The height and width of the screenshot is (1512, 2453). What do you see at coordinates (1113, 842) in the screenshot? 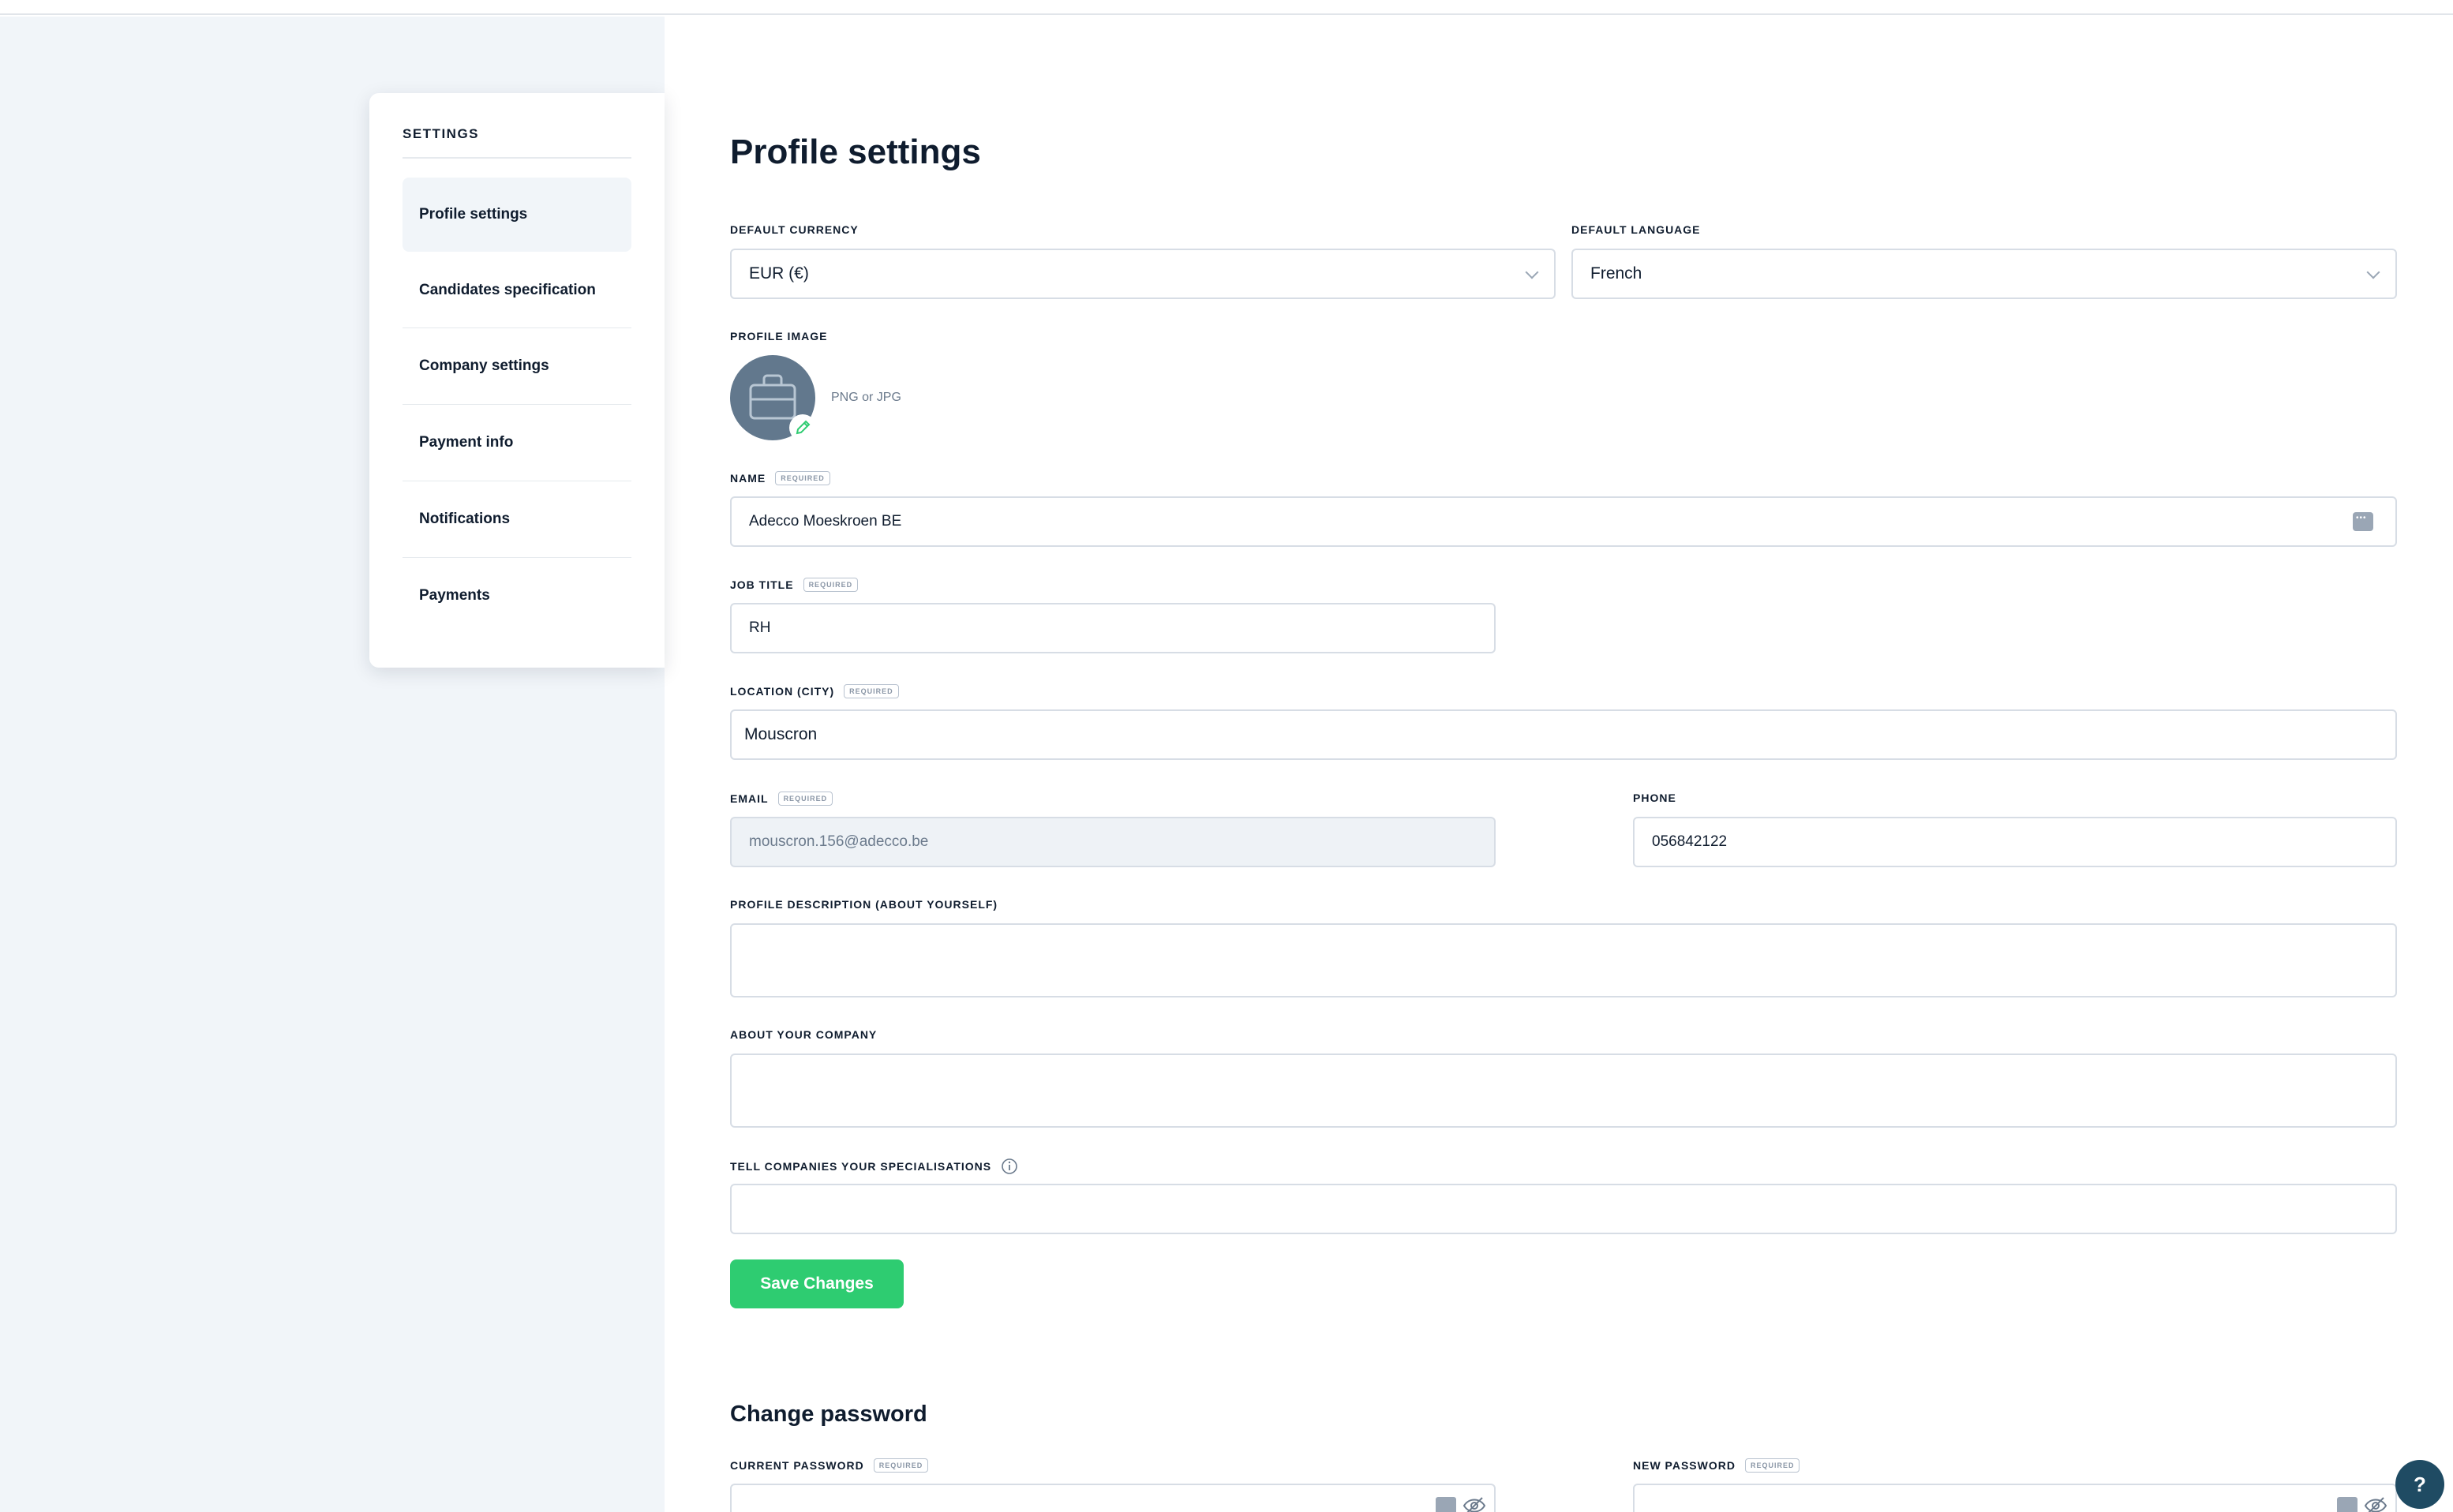
I see `email-input: mouscron.156@adecco.be` at bounding box center [1113, 842].